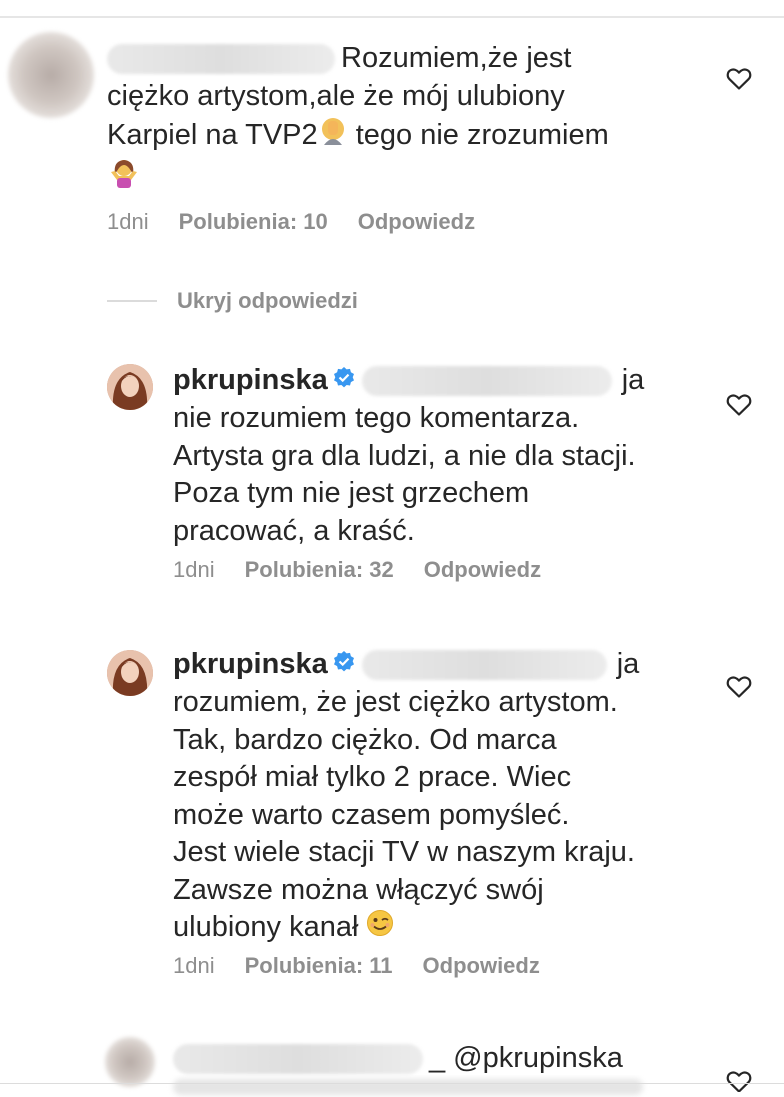  What do you see at coordinates (336, 95) in the screenshot?
I see `comment-line: ciężko artystom,ale że mój ulubiony` at bounding box center [336, 95].